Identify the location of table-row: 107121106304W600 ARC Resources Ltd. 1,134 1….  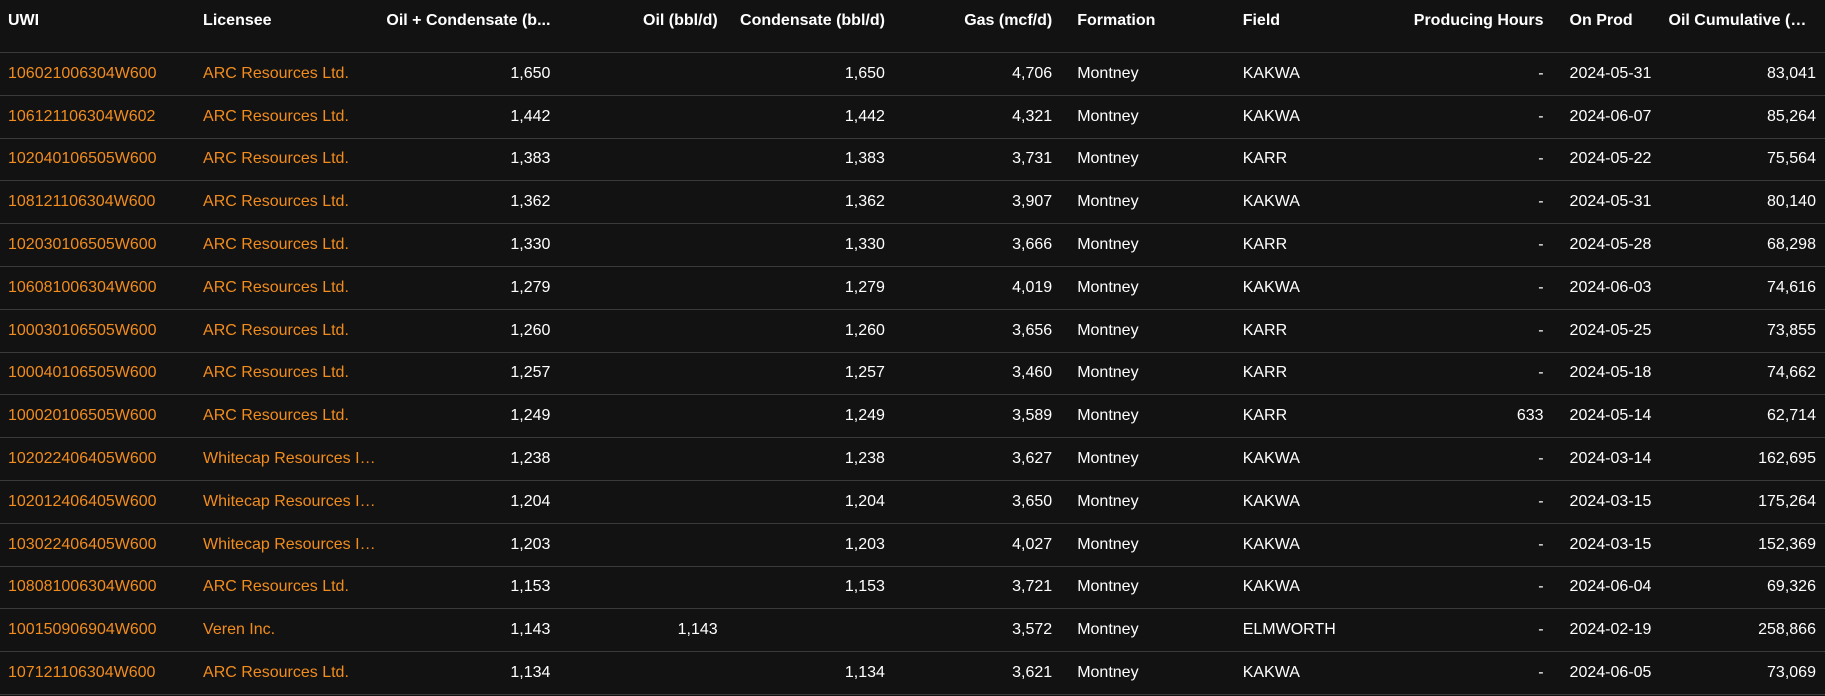
(912, 673).